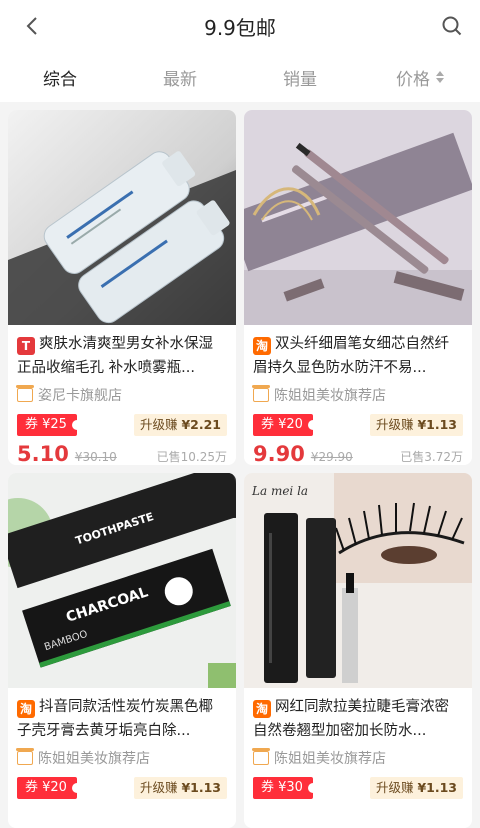  I want to click on product-image-eyebrow-pencil, so click(358, 217).